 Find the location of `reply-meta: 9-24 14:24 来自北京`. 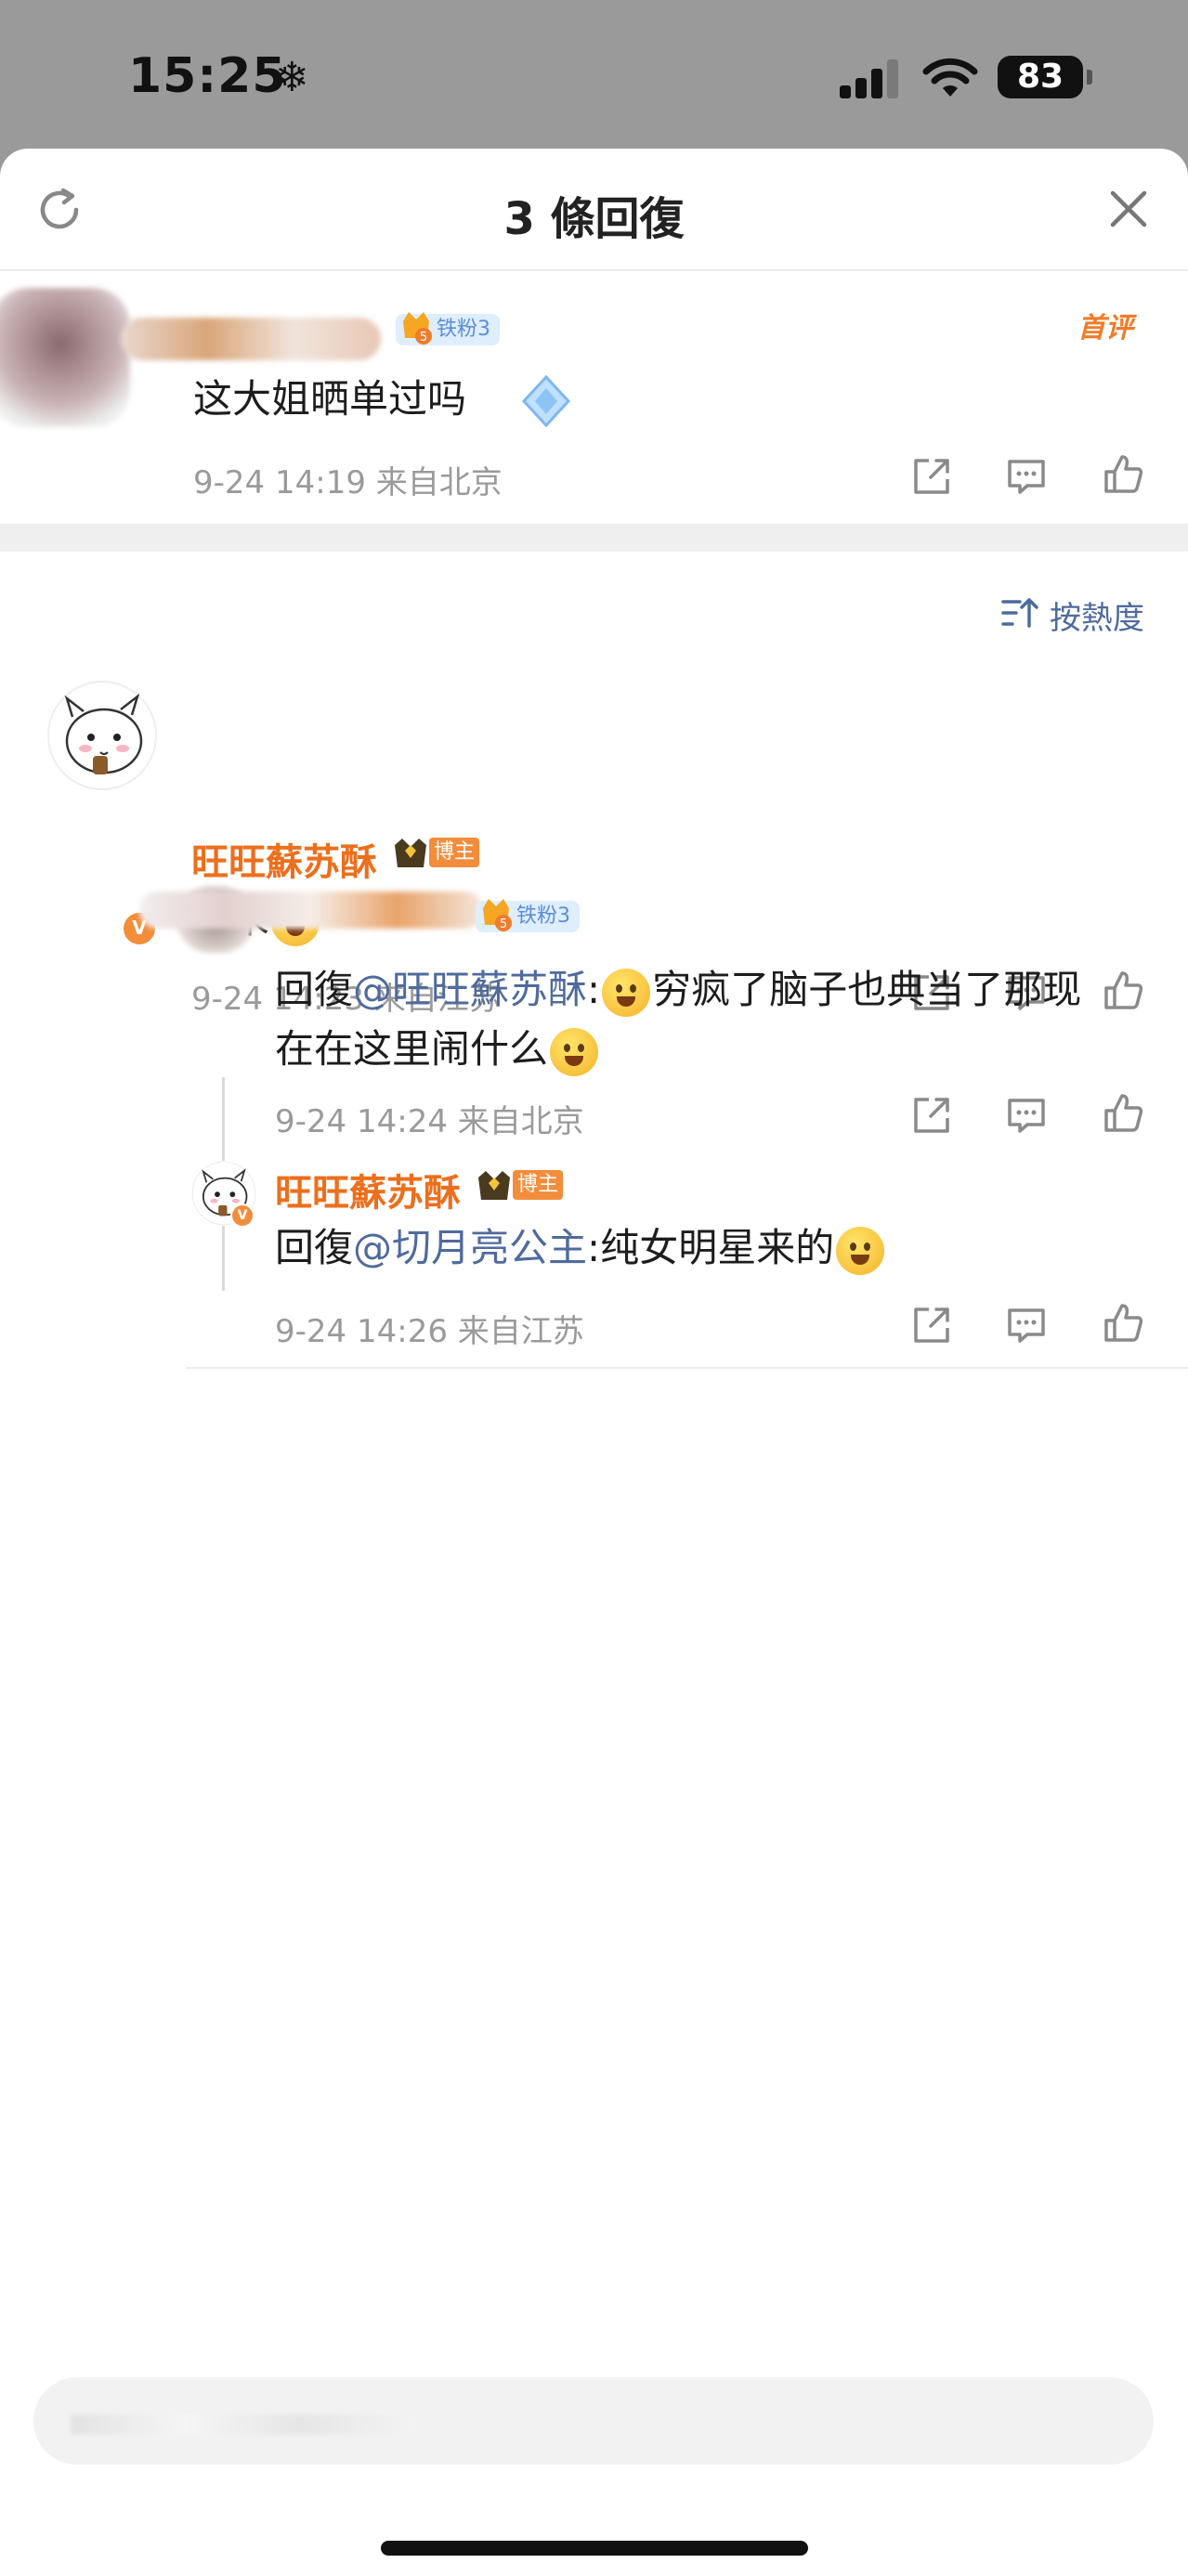

reply-meta: 9-24 14:24 来自北京 is located at coordinates (429, 1121).